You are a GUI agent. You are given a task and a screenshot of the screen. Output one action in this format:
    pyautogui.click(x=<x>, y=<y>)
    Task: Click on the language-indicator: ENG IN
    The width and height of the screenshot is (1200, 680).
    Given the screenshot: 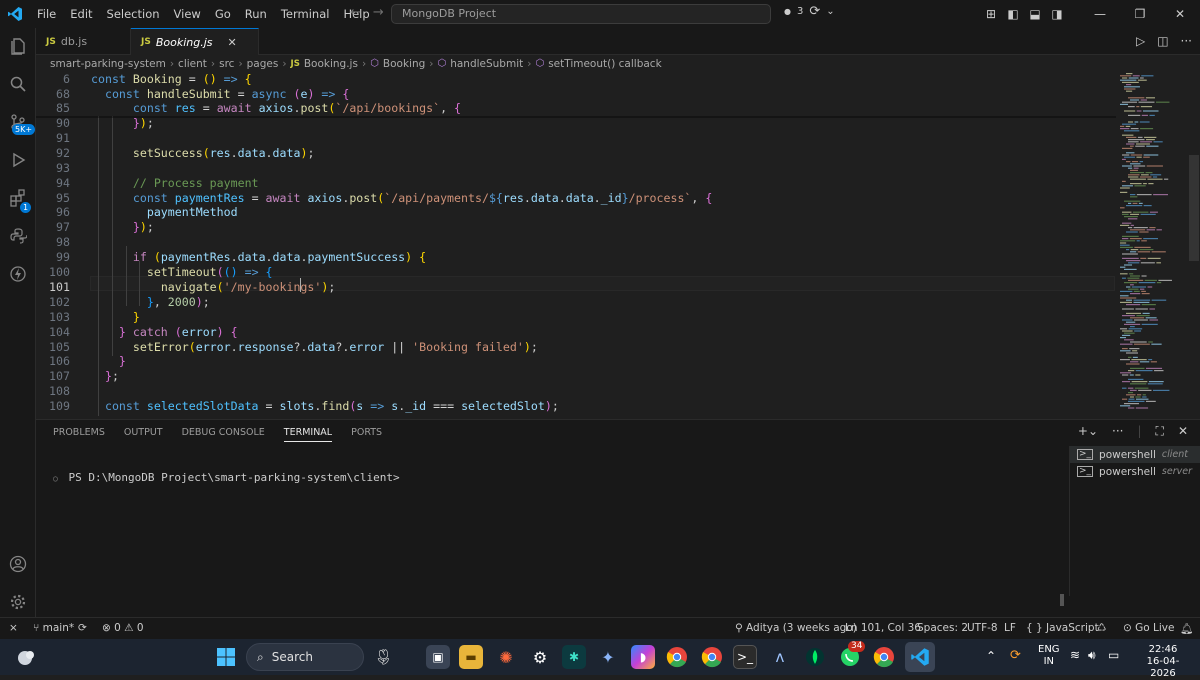 What is the action you would take?
    pyautogui.click(x=1049, y=656)
    